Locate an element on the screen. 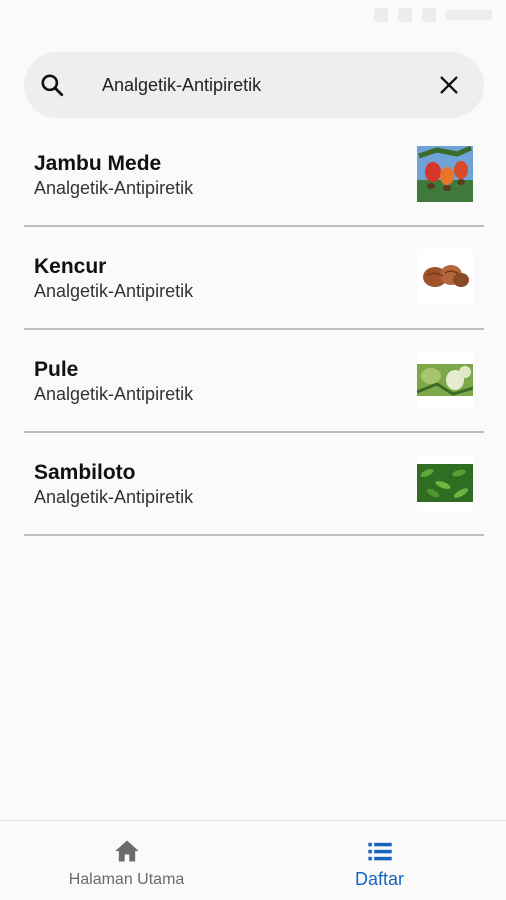 This screenshot has height=900, width=506. bottom-navigation: Halaman Utama Daftar is located at coordinates (253, 860).